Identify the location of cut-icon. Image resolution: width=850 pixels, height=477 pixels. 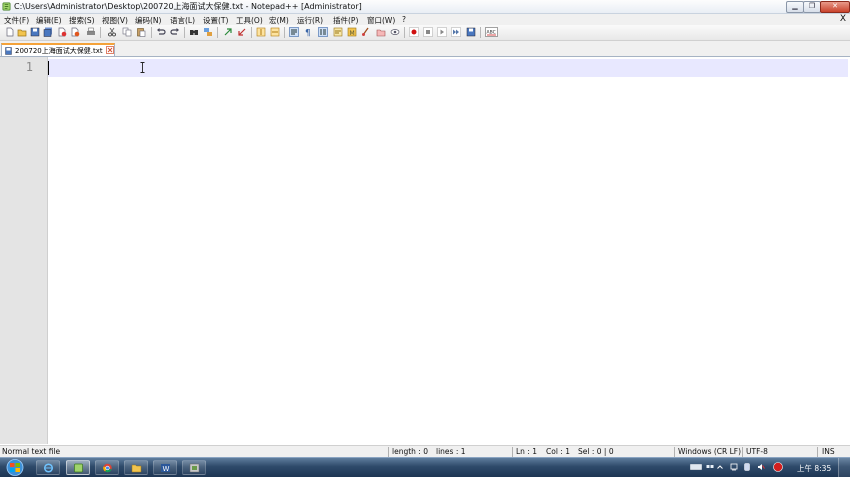
(112, 32).